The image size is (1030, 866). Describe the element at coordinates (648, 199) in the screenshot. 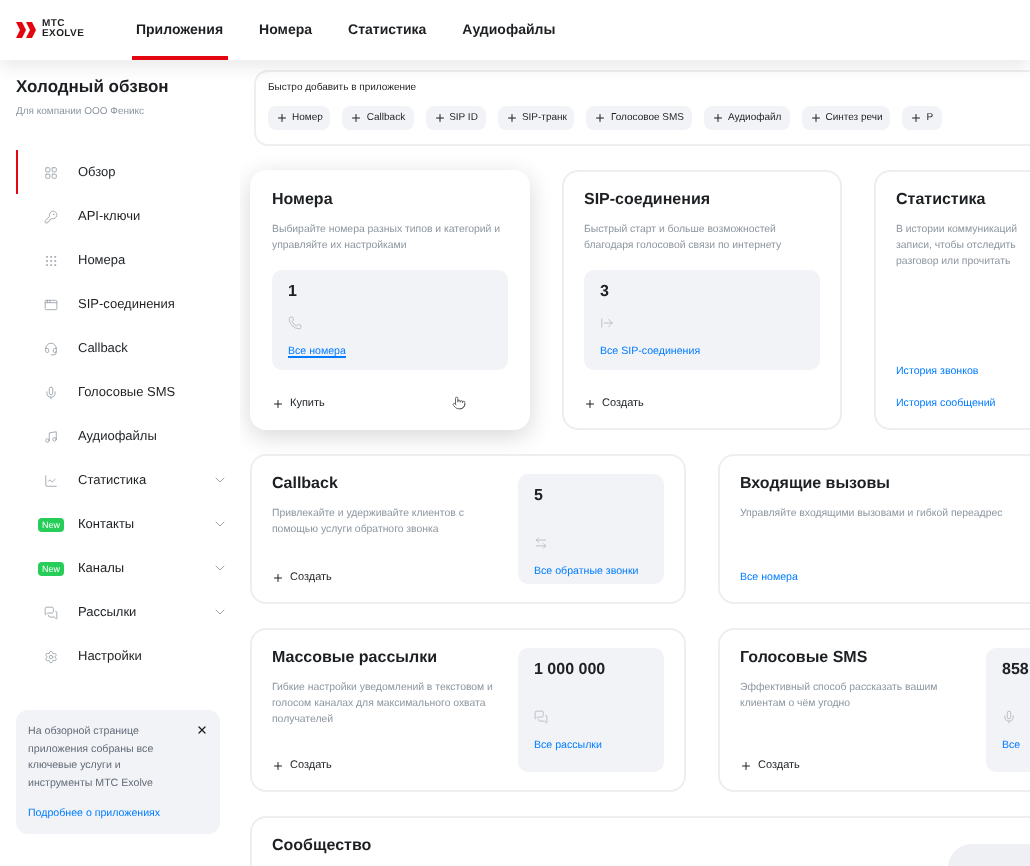

I see `card-title: SIP-соединения` at that location.